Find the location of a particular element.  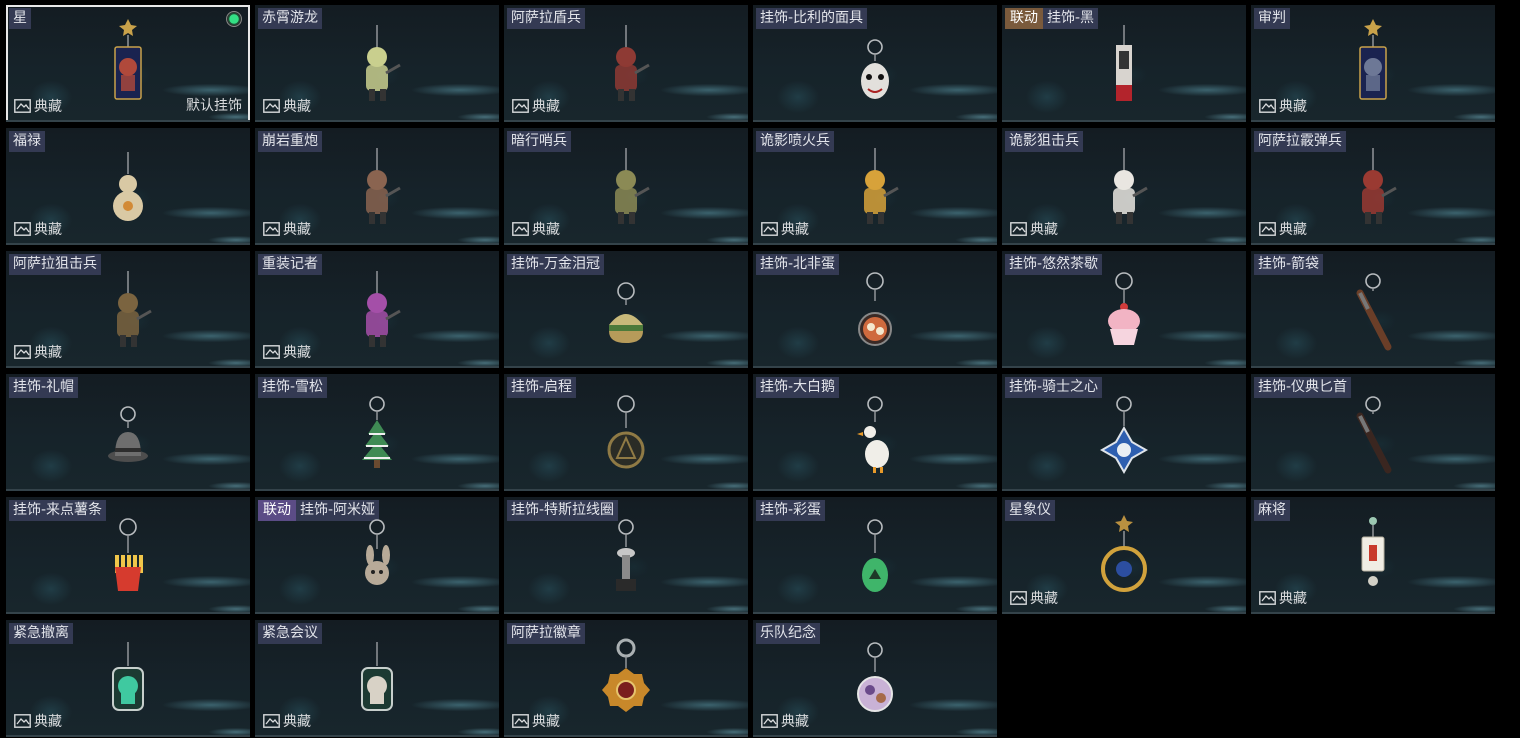

charm-card: 重装记者 典藏 is located at coordinates (377, 309).